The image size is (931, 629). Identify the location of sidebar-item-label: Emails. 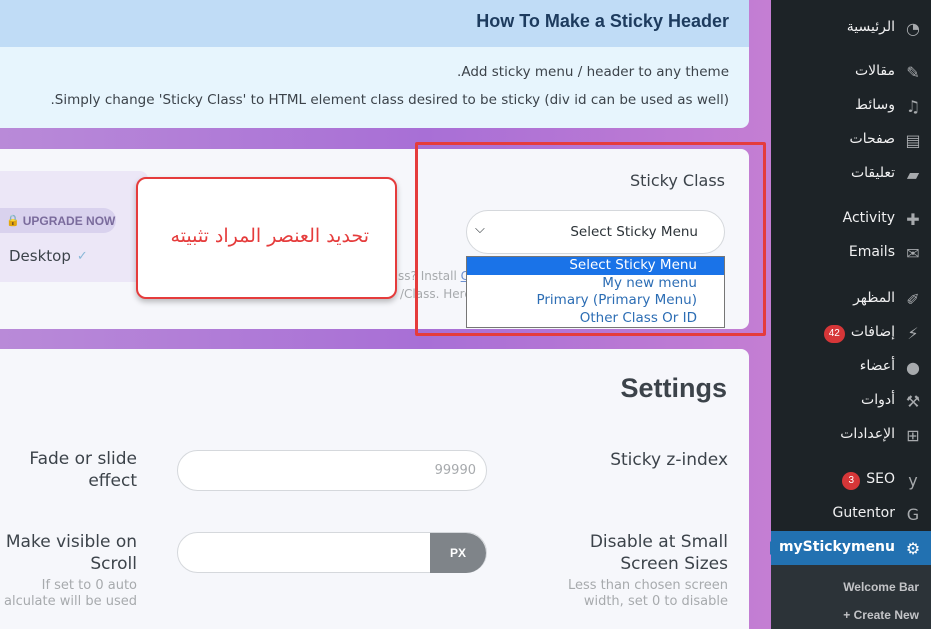
(871, 252).